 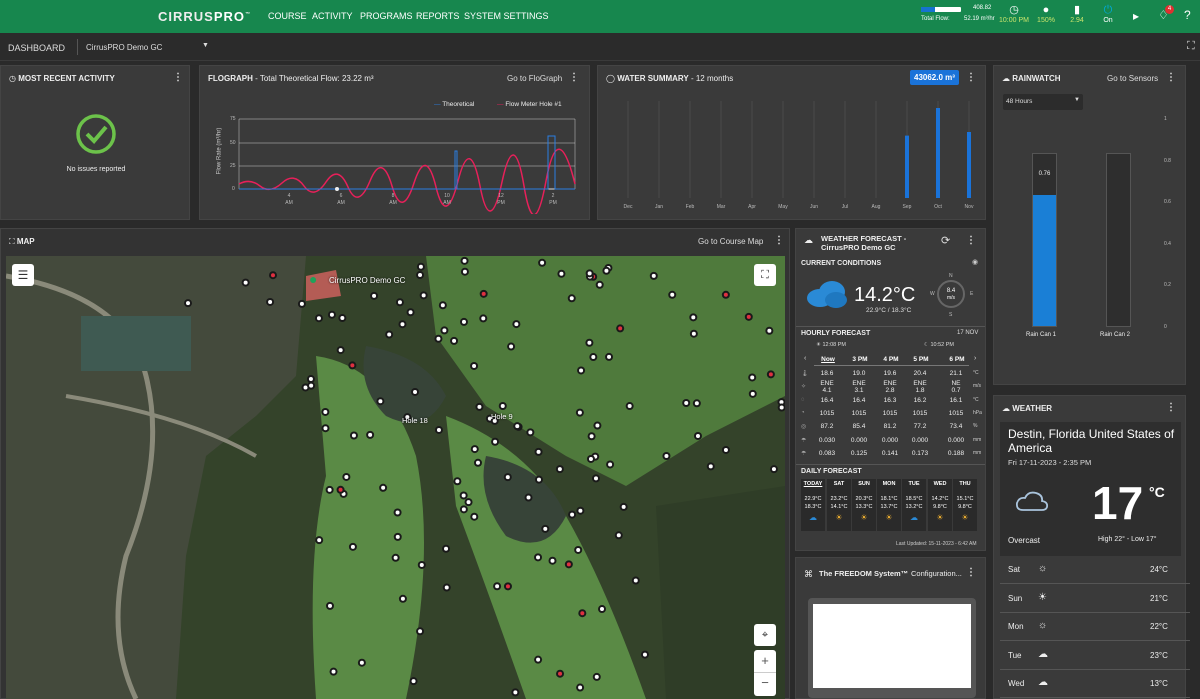 What do you see at coordinates (828, 359) in the screenshot?
I see `hour-heading: Now` at bounding box center [828, 359].